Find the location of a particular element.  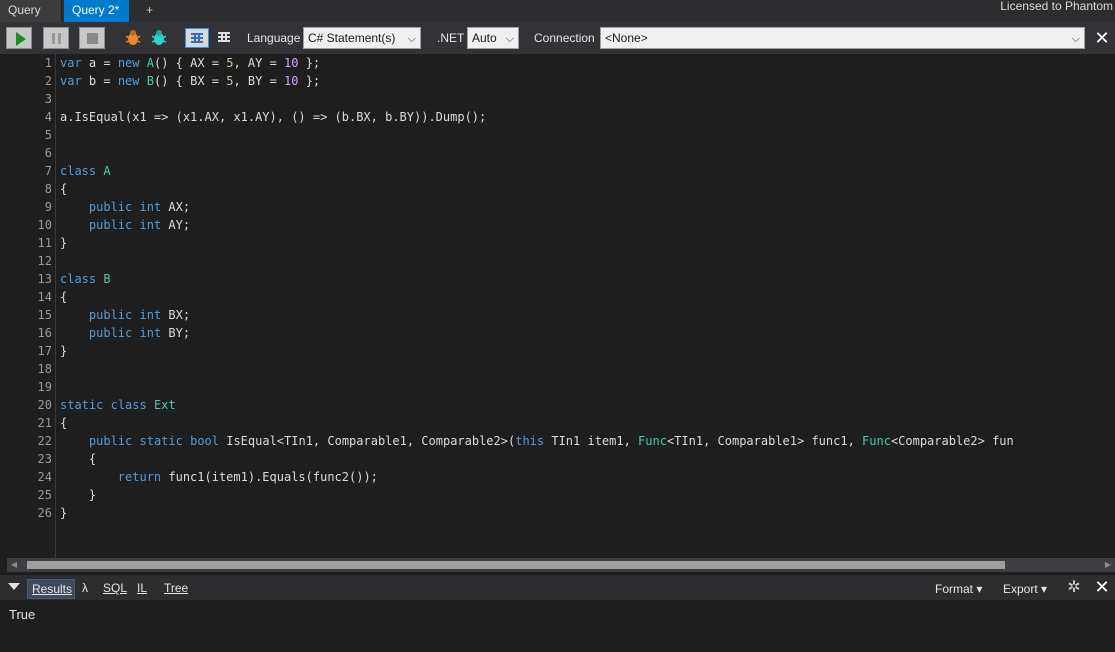

code-line: public int BX; is located at coordinates (139, 315).